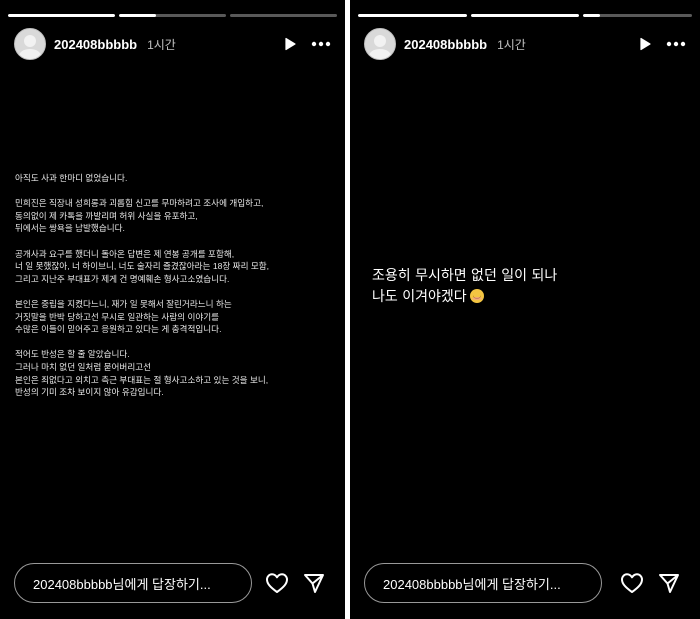 The image size is (700, 619). I want to click on story-text-line: 그러나 마치 없던 일처럼 묻어버리고선, so click(83, 366).